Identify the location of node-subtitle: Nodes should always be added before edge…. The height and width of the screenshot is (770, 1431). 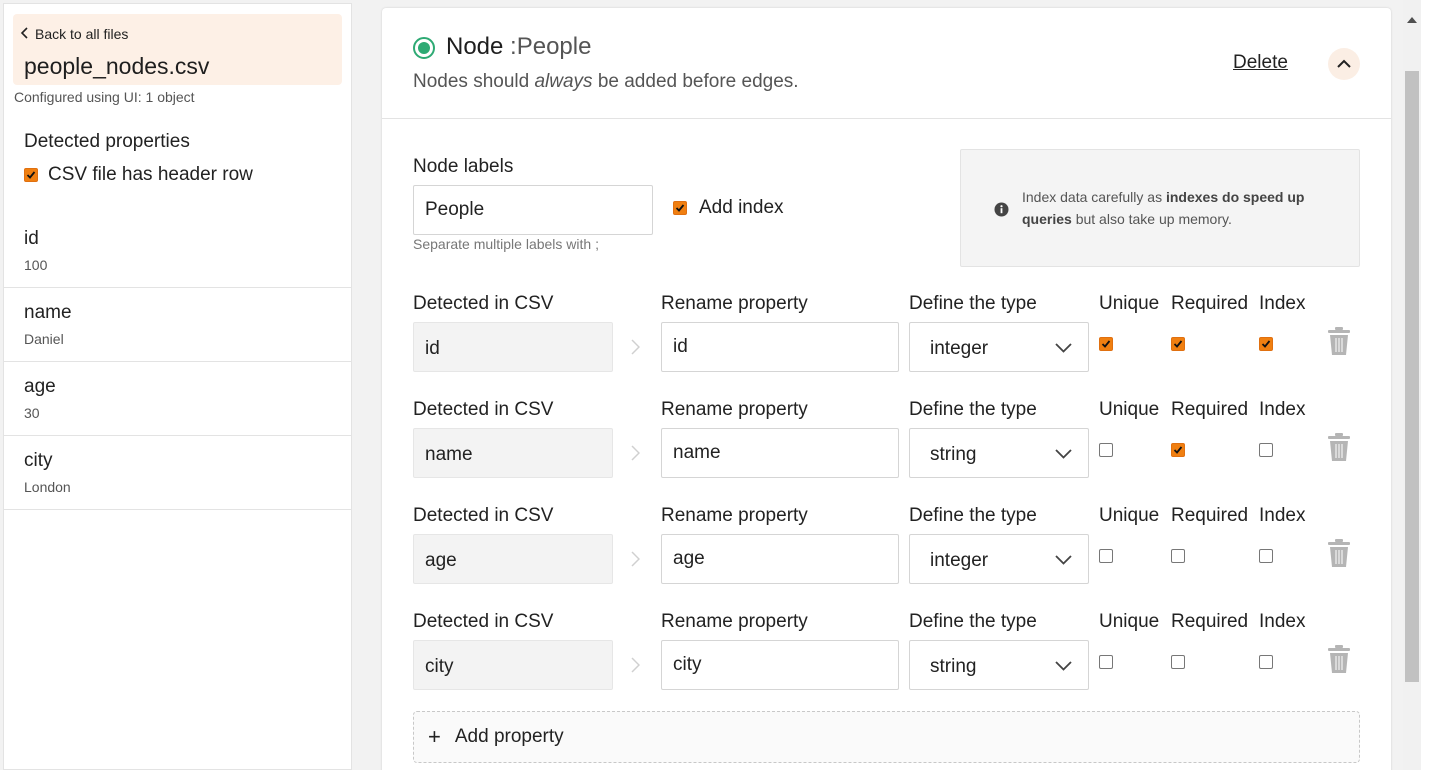
(606, 82).